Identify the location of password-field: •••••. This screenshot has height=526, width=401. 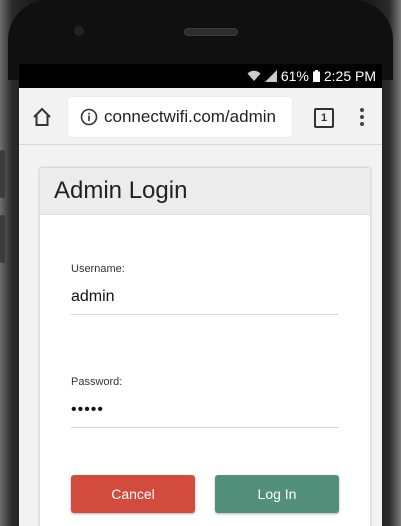
(204, 414).